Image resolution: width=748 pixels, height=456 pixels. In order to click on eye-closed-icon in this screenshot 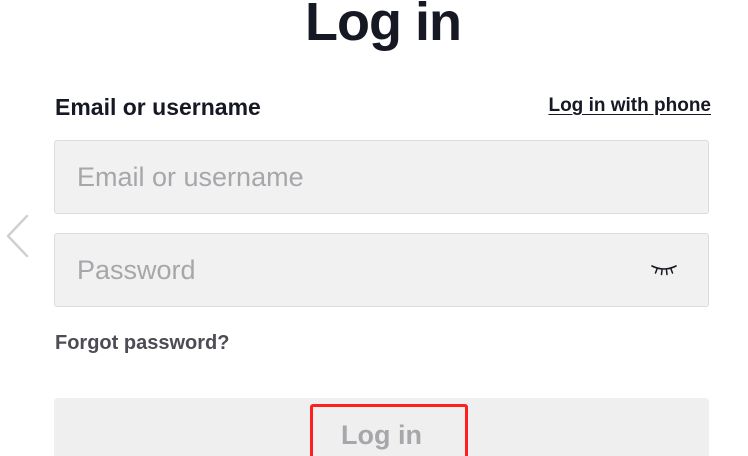, I will do `click(664, 270)`.